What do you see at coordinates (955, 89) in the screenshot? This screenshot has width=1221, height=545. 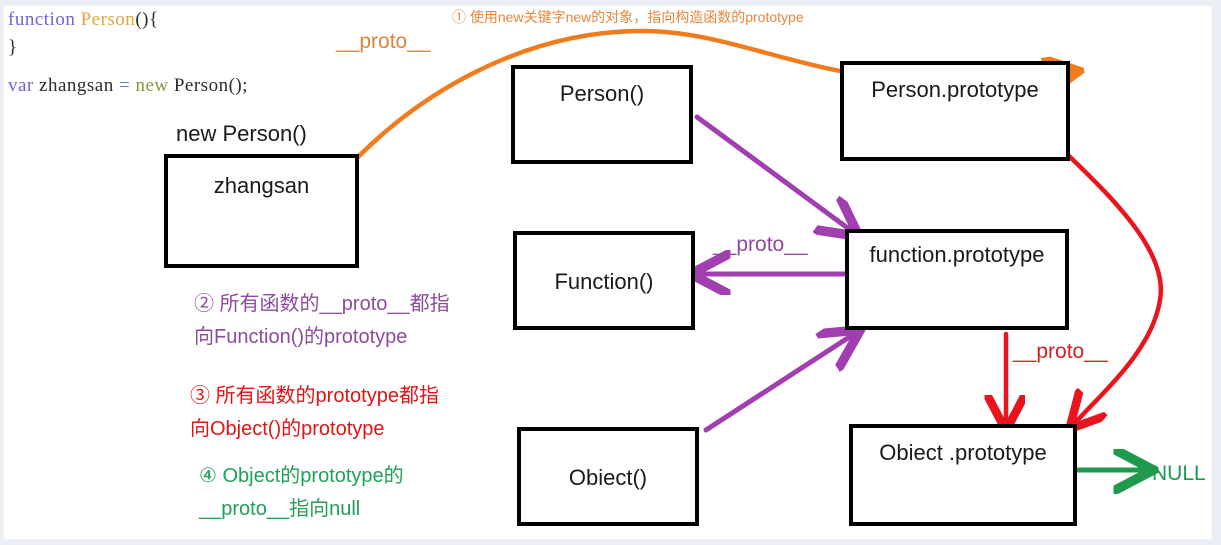 I see `box-person-prototype-label: Person.prototype` at bounding box center [955, 89].